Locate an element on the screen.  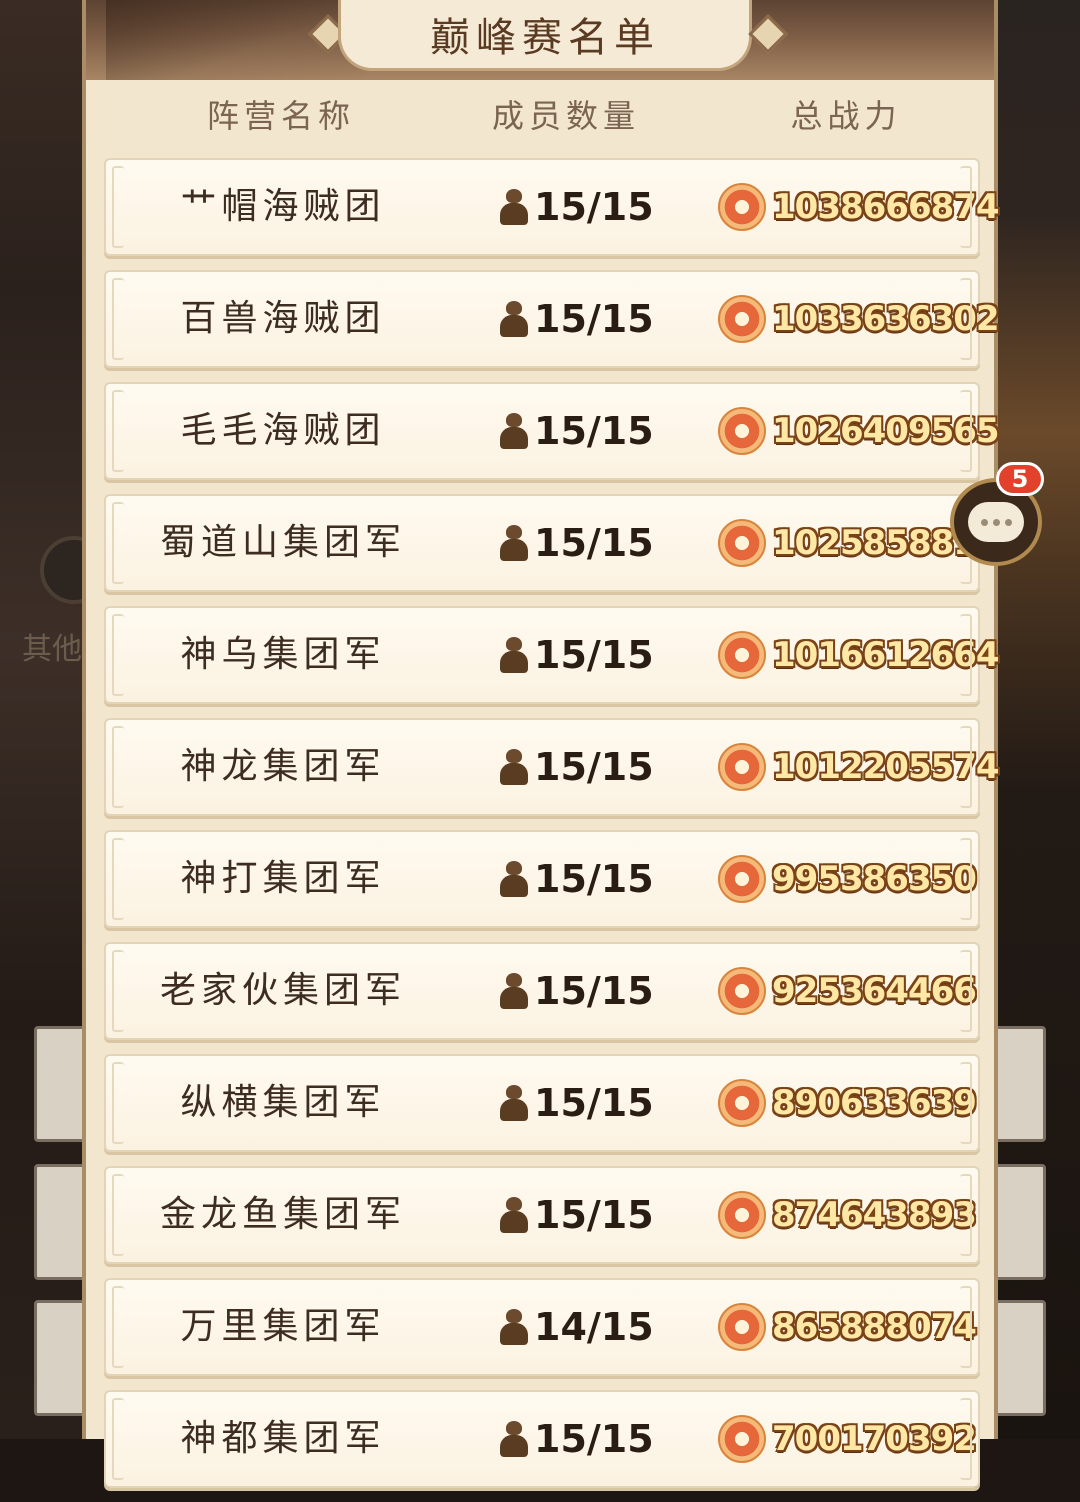
total-power-value: 1012205574 is located at coordinates (886, 767).